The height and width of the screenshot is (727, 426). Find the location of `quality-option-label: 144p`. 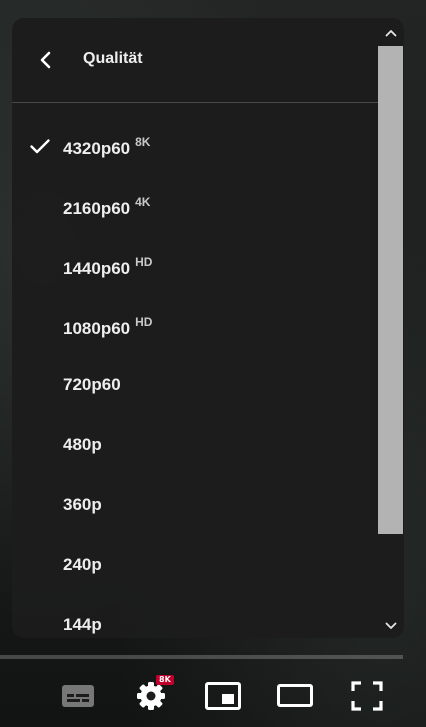

quality-option-label: 144p is located at coordinates (82, 625).